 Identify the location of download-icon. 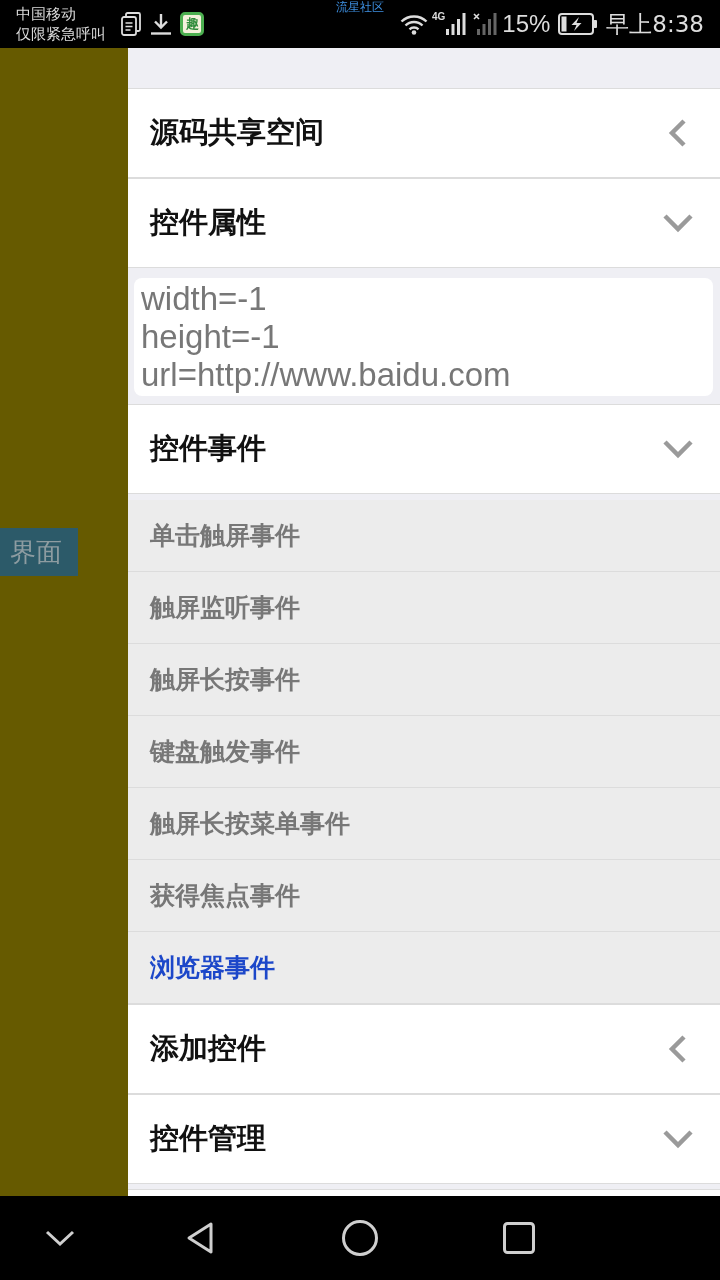
(161, 24).